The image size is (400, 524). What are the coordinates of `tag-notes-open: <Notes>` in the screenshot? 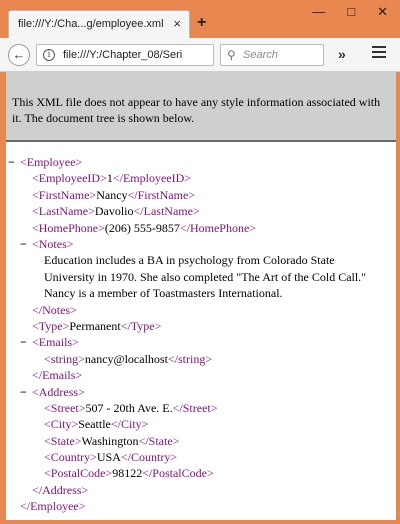 It's located at (53, 243).